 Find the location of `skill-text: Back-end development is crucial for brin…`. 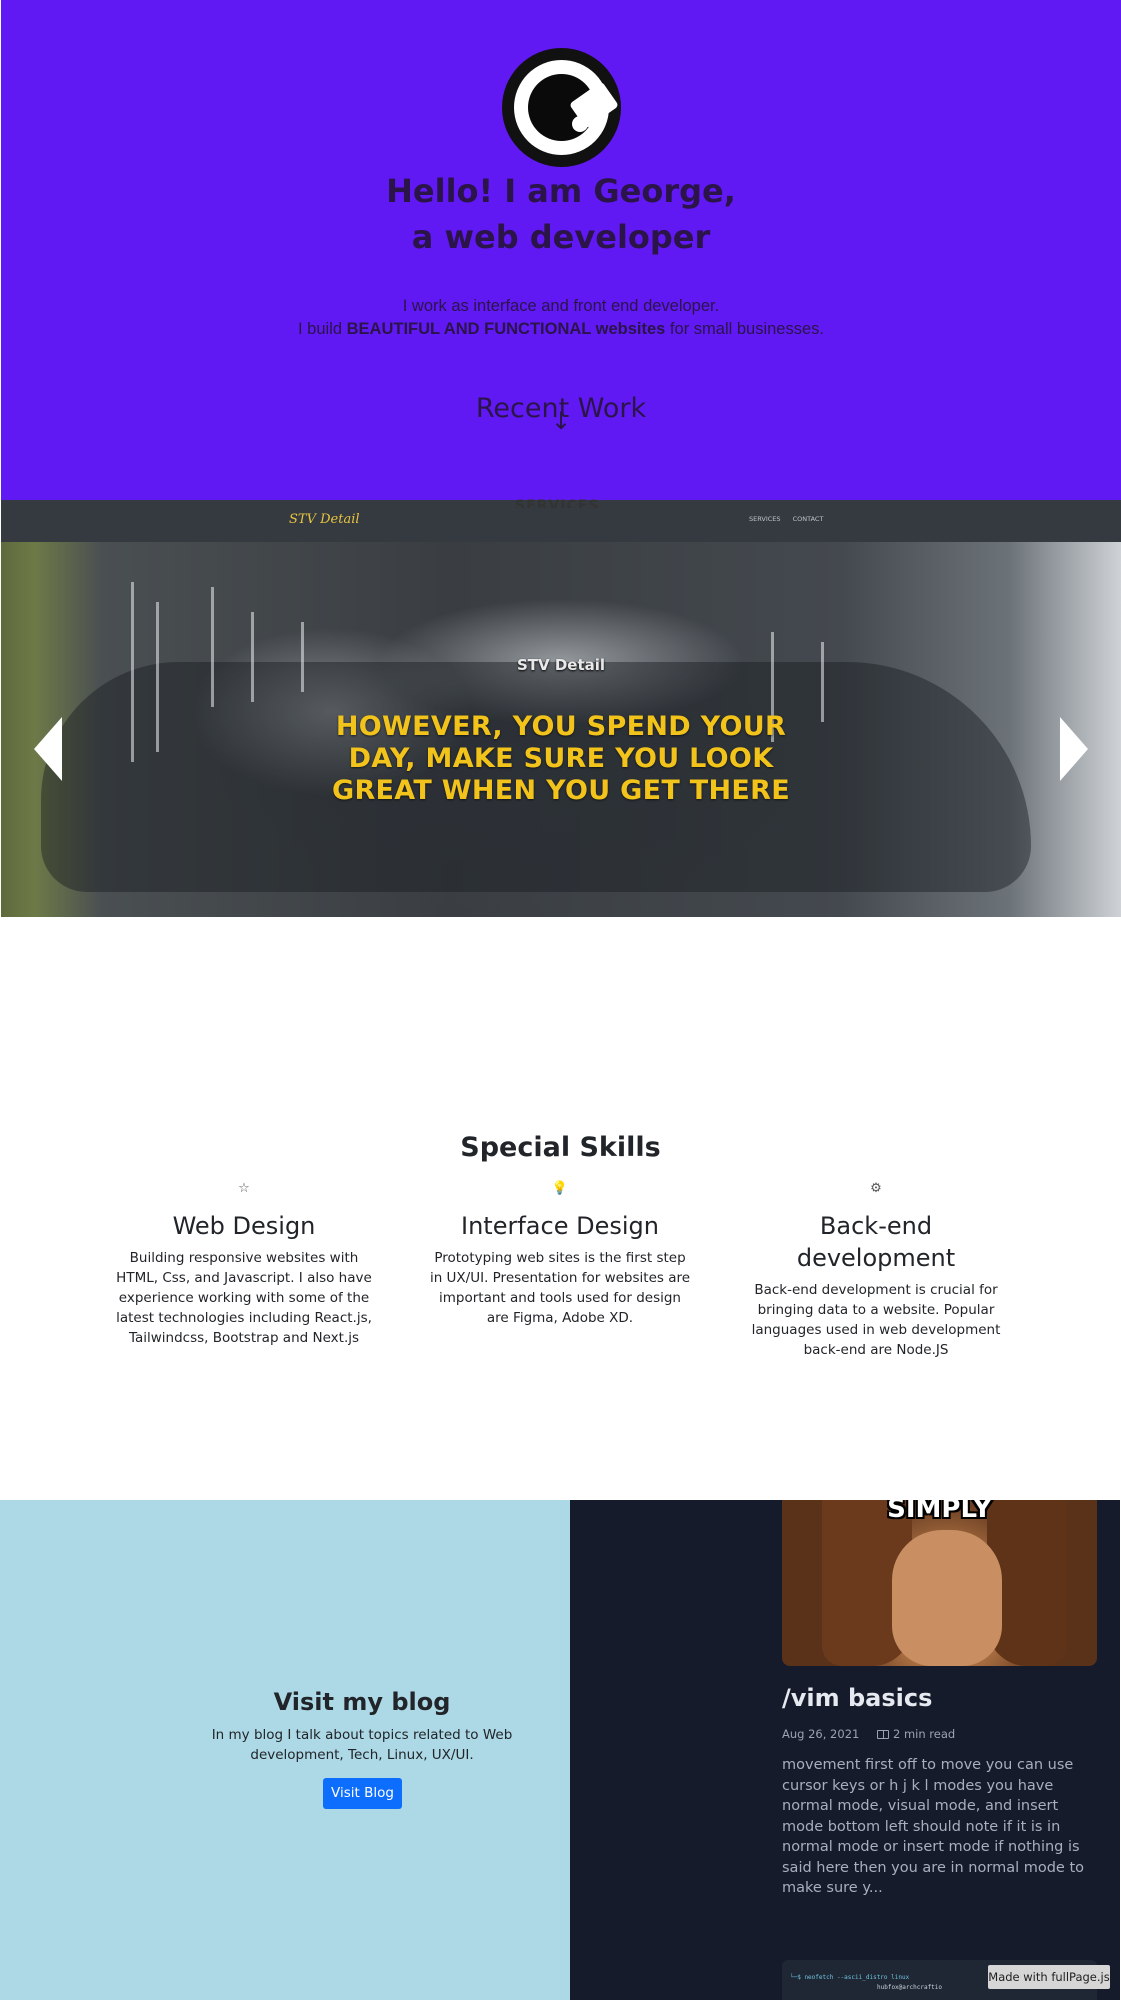

skill-text: Back-end development is crucial for brin… is located at coordinates (876, 1320).